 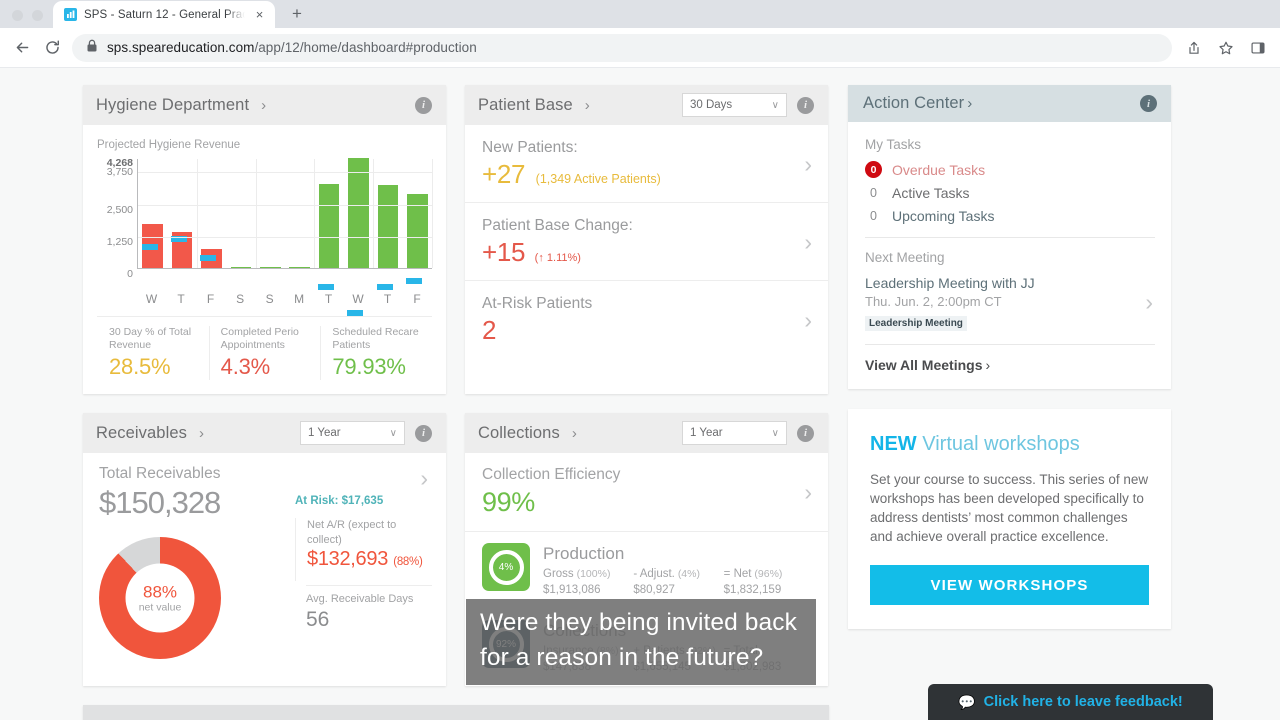 What do you see at coordinates (1010, 366) in the screenshot?
I see `view-all-meetings-link: View All Meetings ›` at bounding box center [1010, 366].